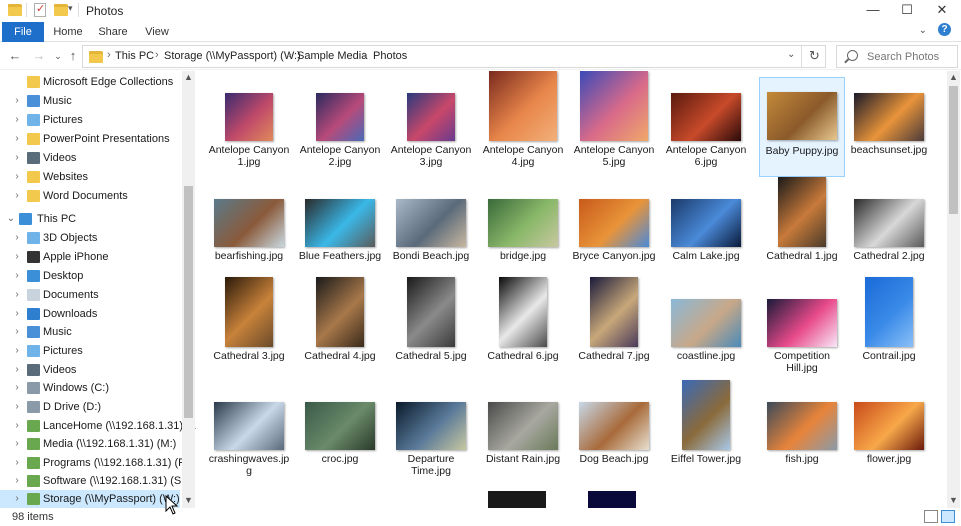 The image size is (961, 526). What do you see at coordinates (90, 295) in the screenshot?
I see `nav-item: › Documents` at bounding box center [90, 295].